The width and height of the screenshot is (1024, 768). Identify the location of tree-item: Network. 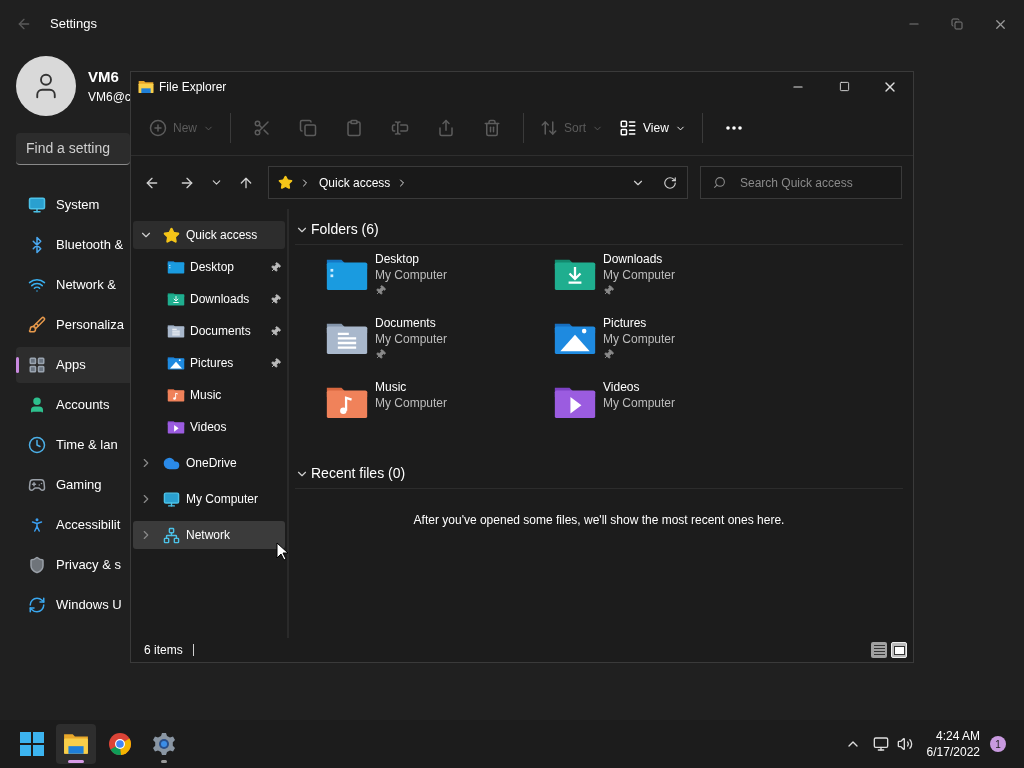
(209, 535).